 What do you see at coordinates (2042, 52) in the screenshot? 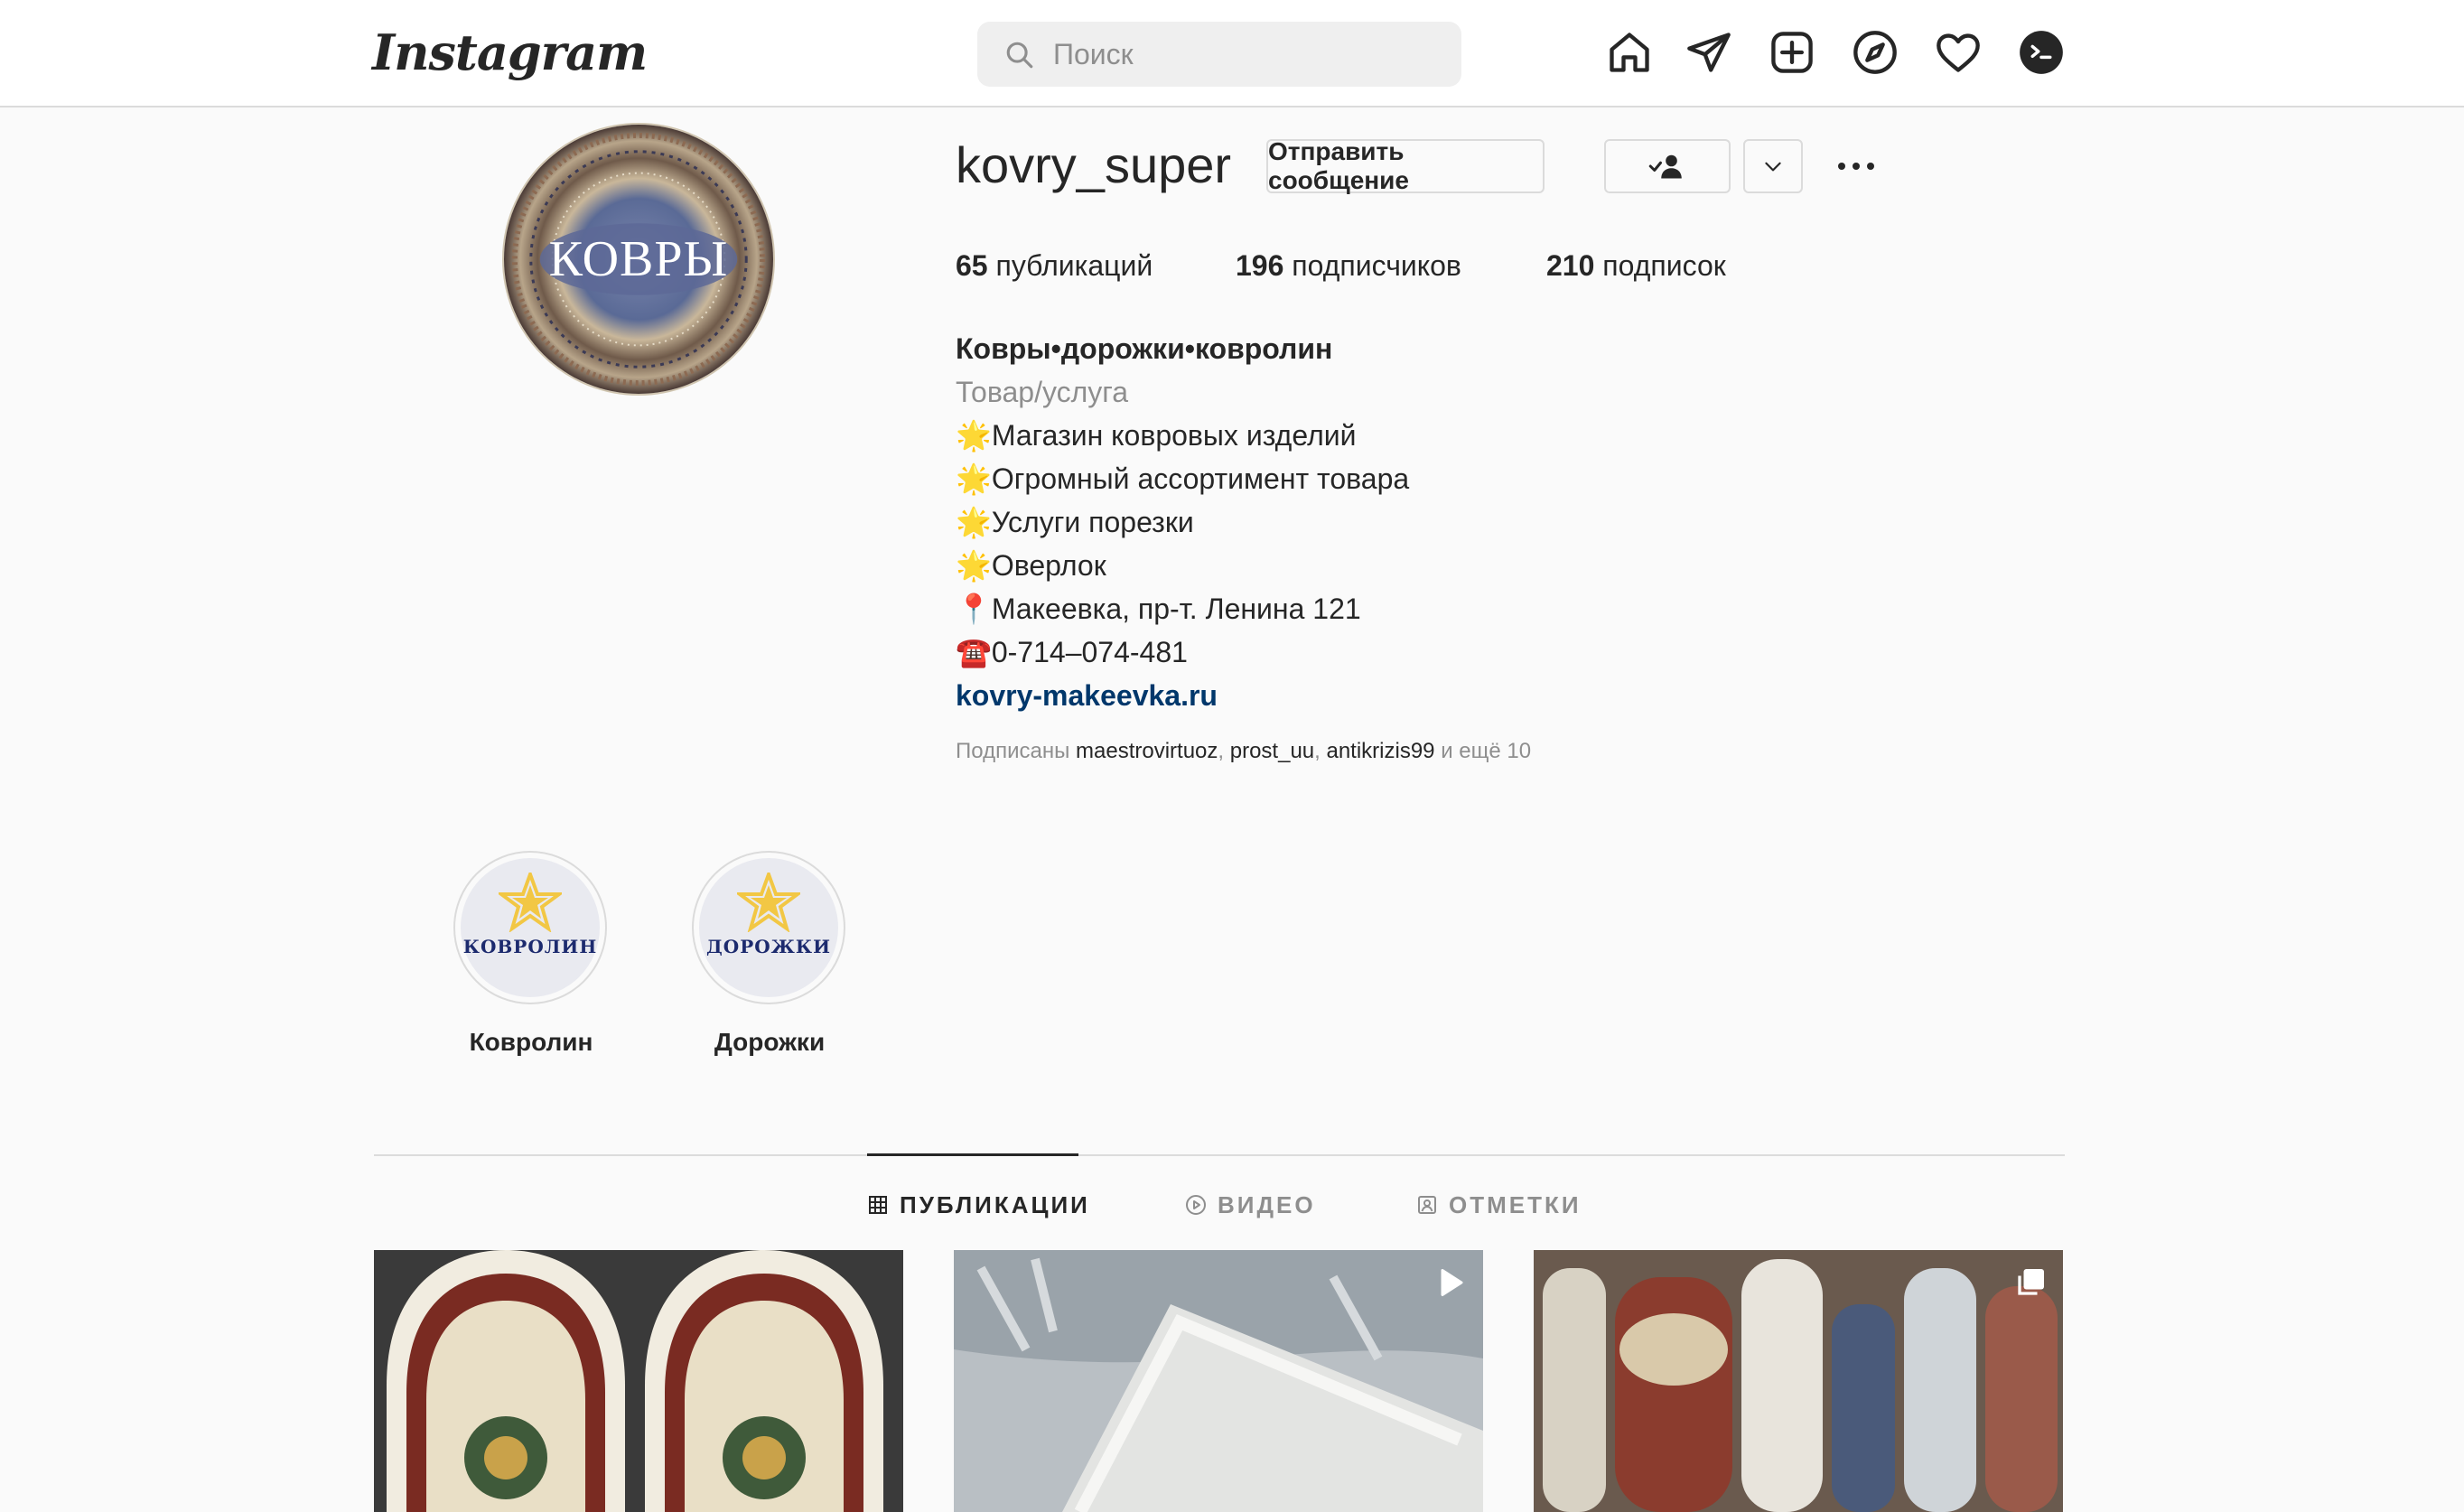
I see `profile-avatar-icon` at bounding box center [2042, 52].